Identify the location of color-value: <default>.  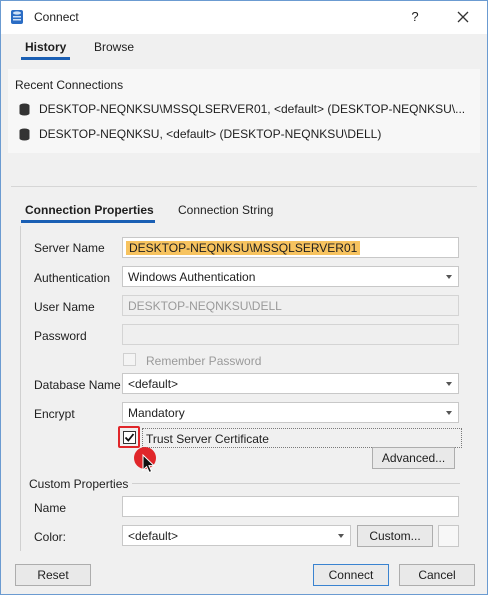
(153, 536).